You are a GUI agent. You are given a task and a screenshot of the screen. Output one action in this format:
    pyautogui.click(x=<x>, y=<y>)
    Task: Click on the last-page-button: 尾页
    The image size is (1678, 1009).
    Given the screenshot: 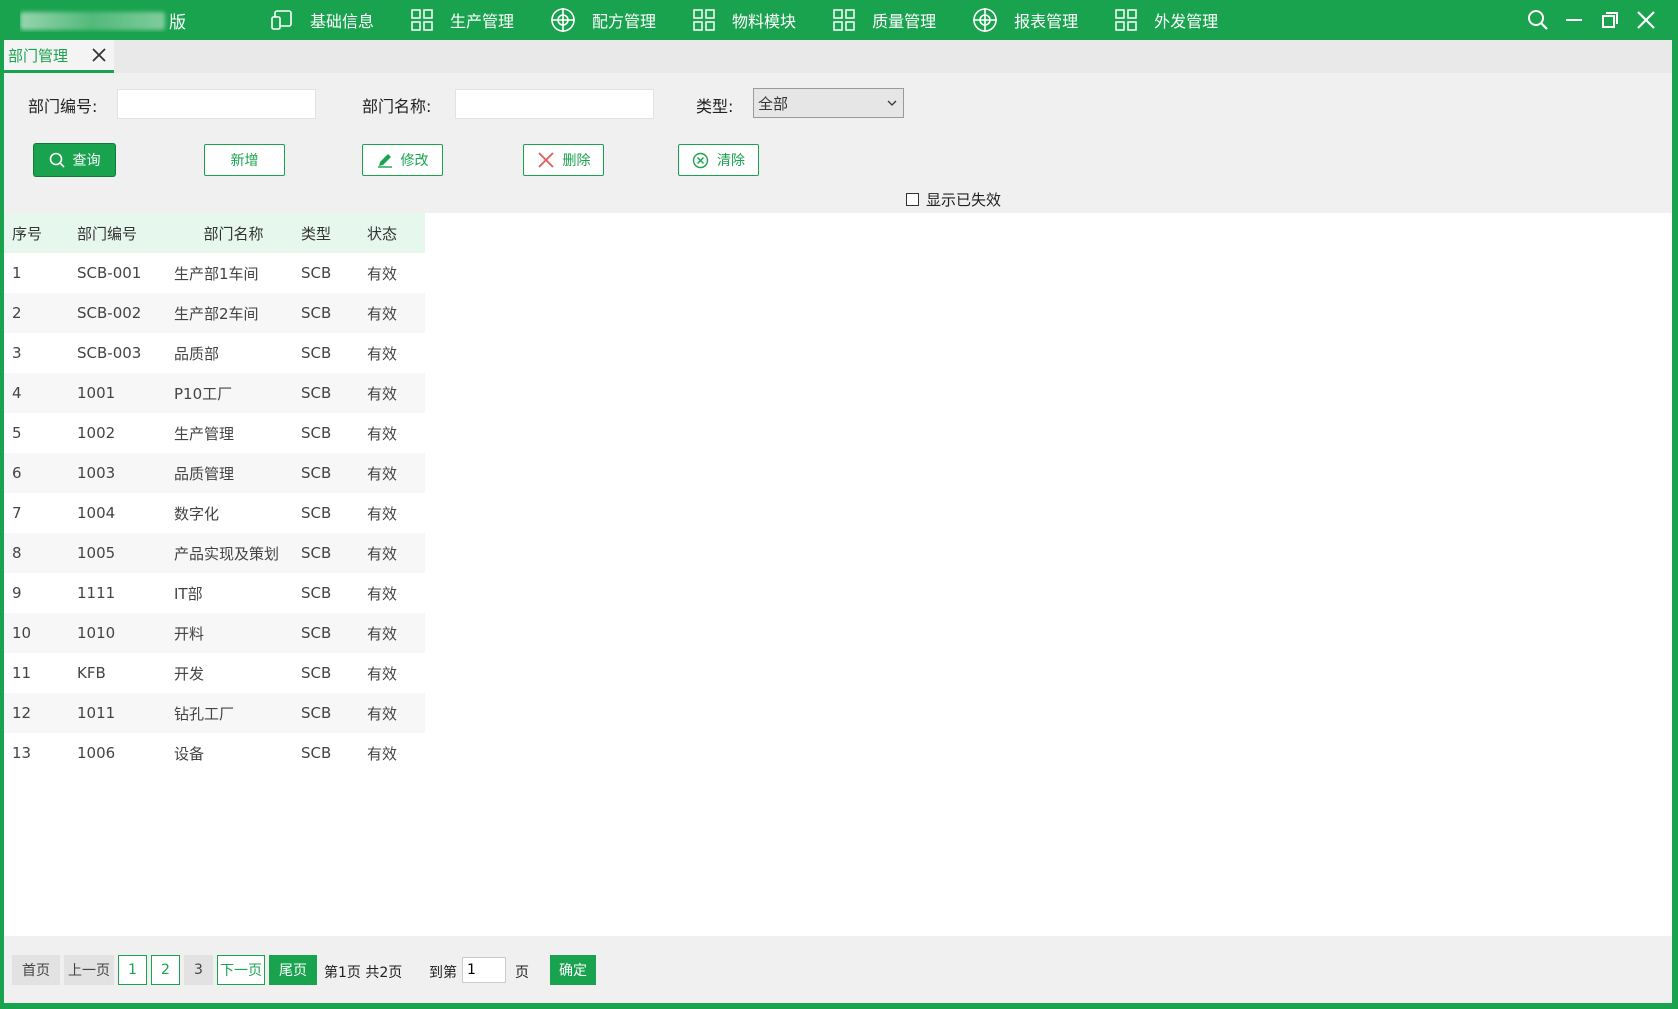 What is the action you would take?
    pyautogui.click(x=293, y=970)
    